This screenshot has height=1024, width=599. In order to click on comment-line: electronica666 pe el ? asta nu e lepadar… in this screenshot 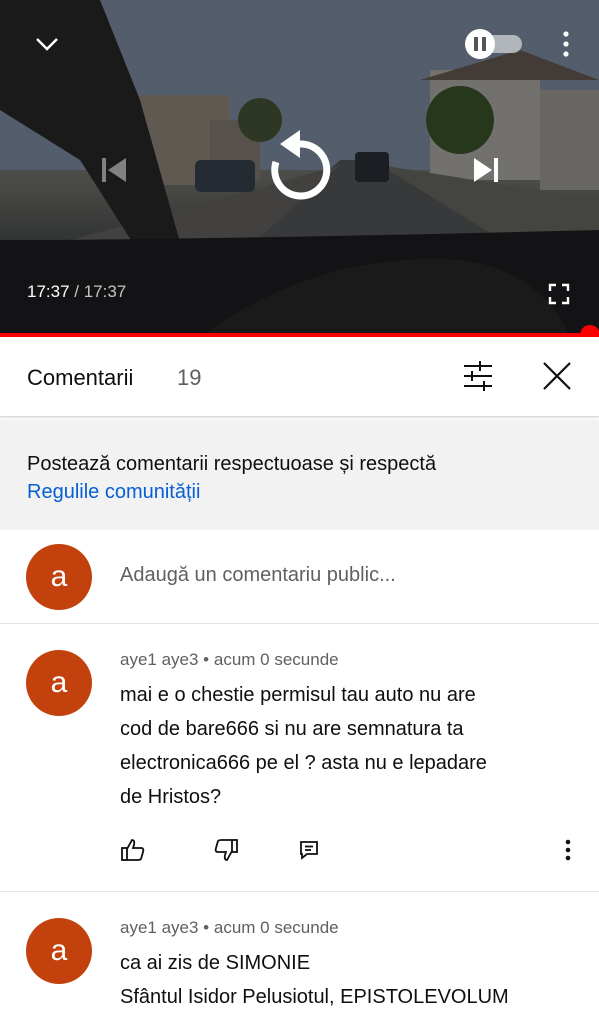, I will do `click(303, 763)`.